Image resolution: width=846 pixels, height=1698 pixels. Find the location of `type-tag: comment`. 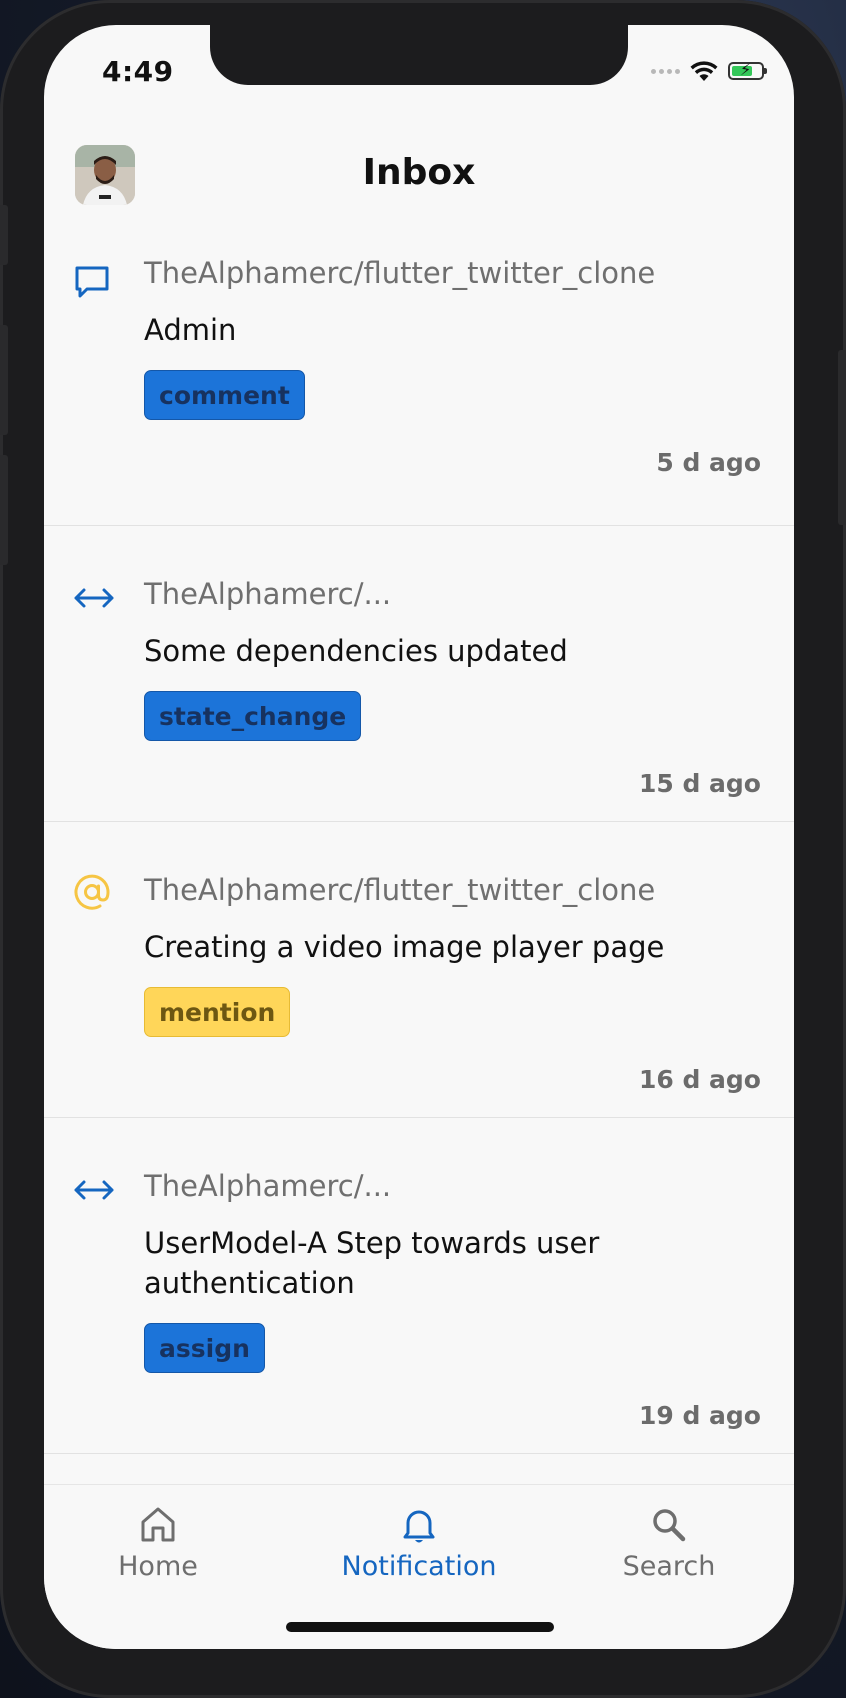

type-tag: comment is located at coordinates (224, 395).